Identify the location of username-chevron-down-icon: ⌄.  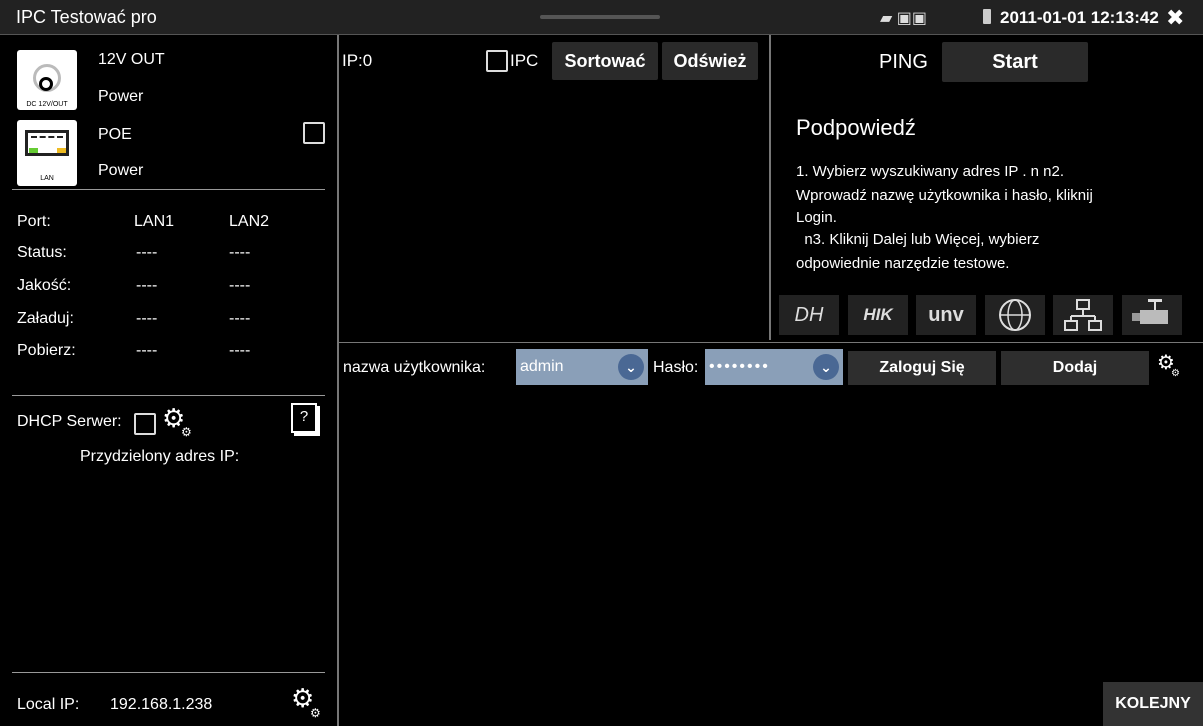
(631, 367).